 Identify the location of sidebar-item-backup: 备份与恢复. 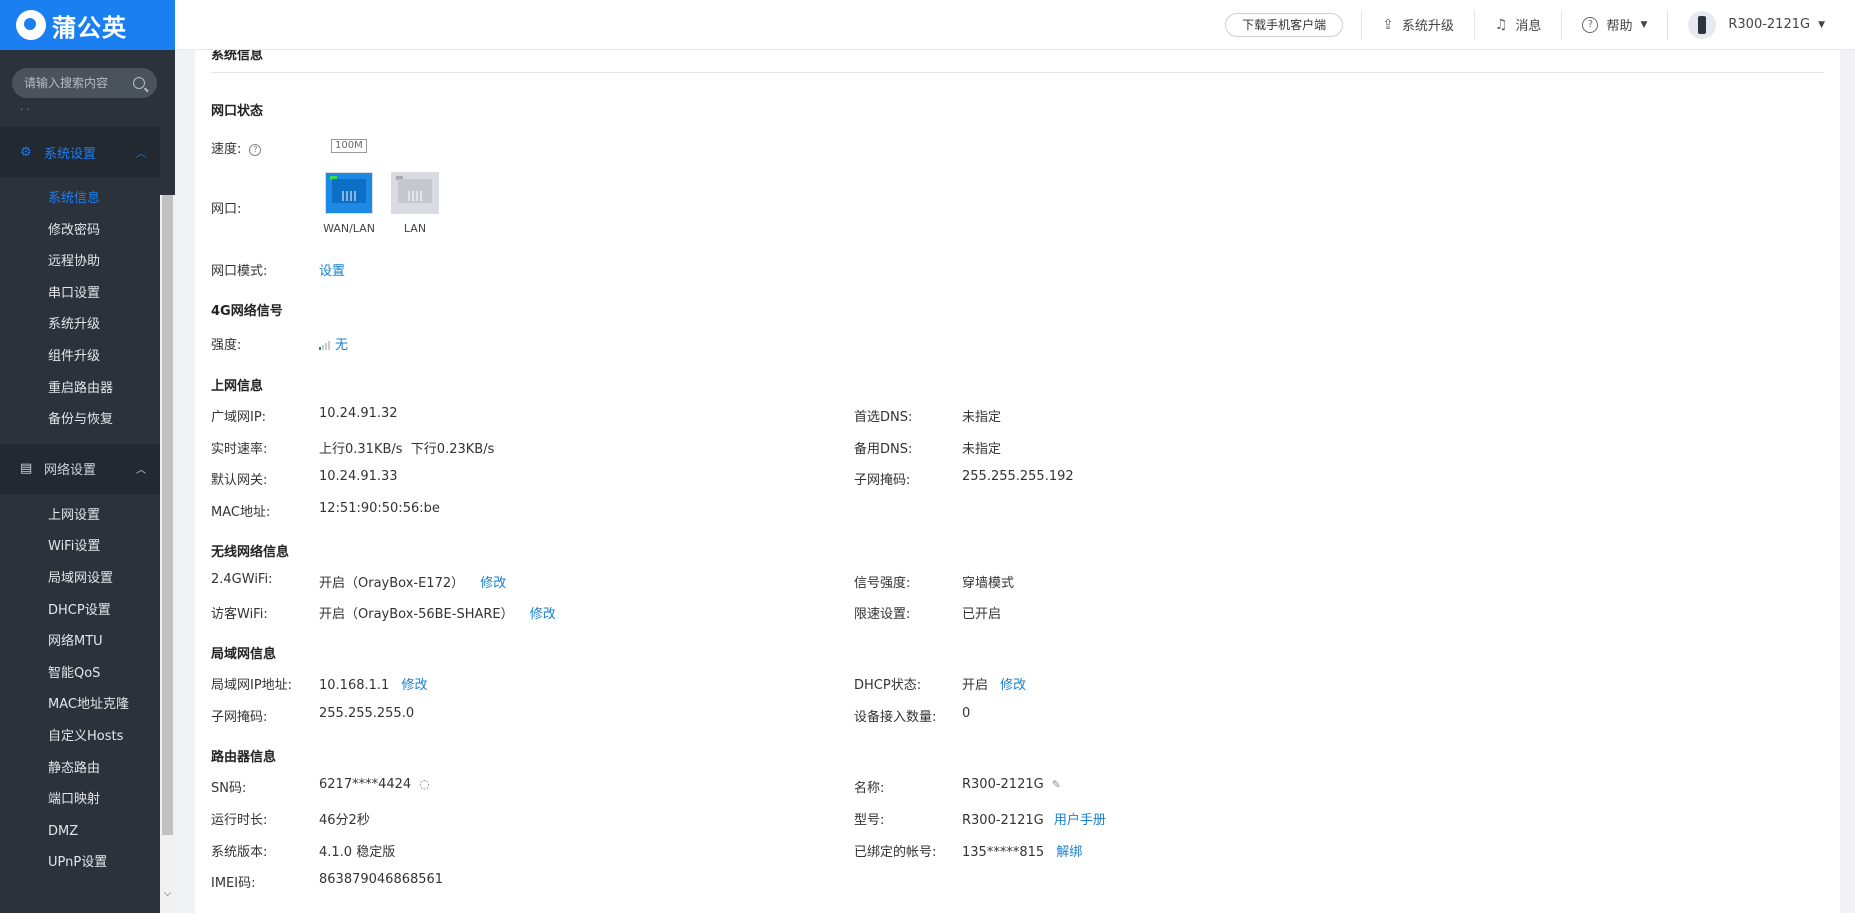
(80, 420).